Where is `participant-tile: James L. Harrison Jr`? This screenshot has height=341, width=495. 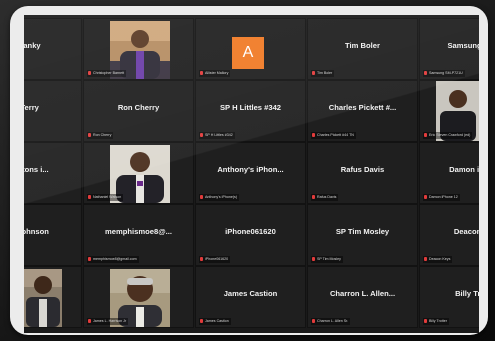 participant-tile: James L. Harrison Jr is located at coordinates (138, 297).